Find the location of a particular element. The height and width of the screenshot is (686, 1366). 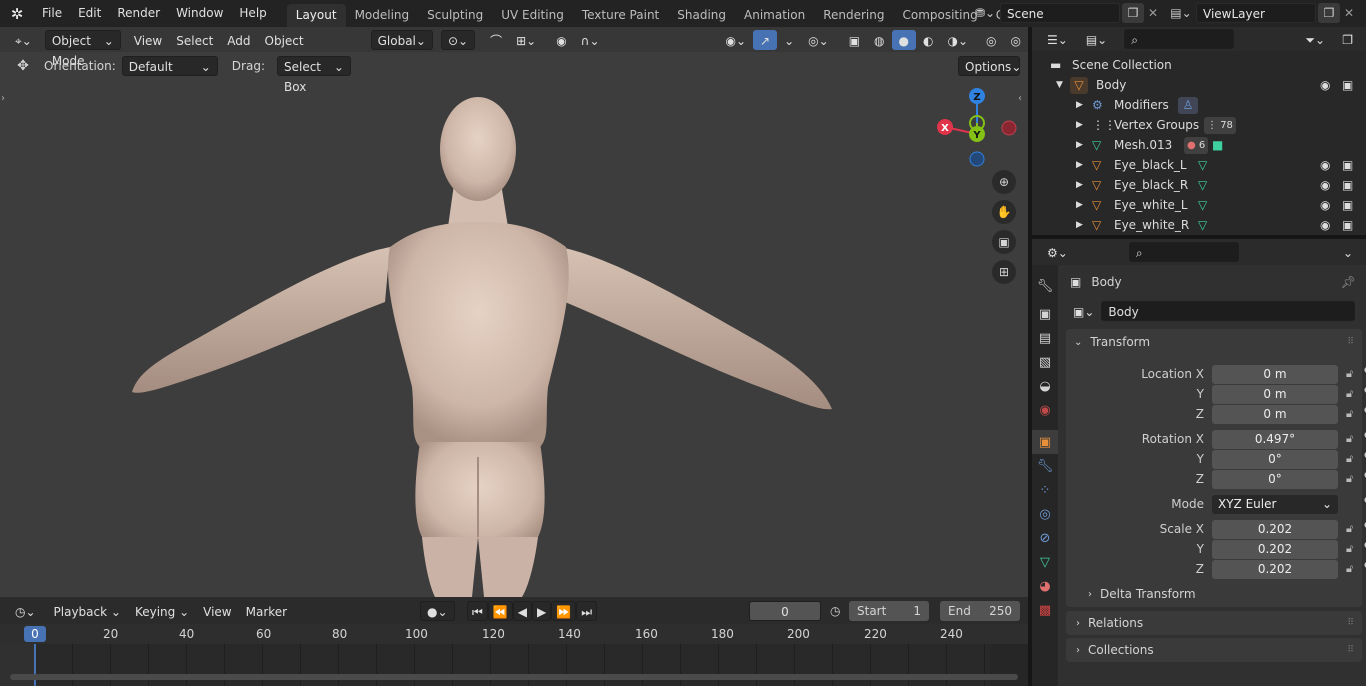

rotation-x-field: 0.497° is located at coordinates (1275, 439).